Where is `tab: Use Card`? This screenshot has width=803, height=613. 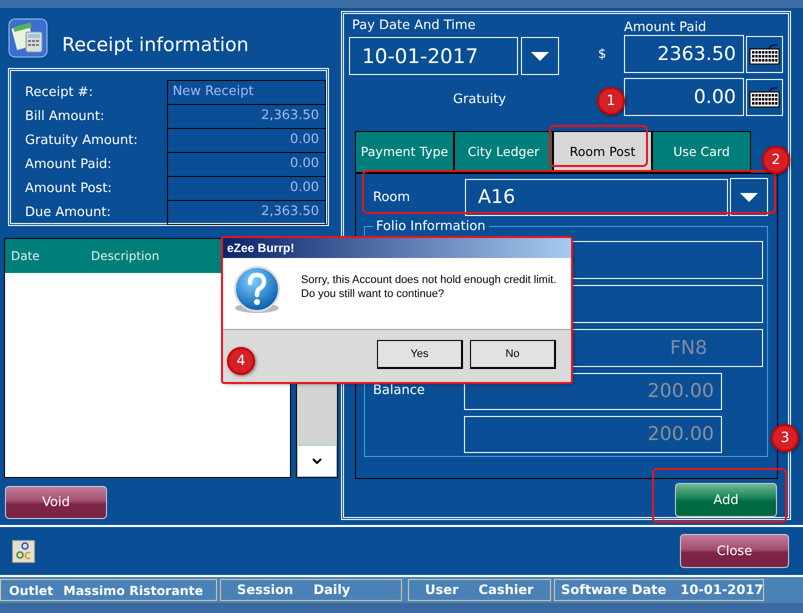
tab: Use Card is located at coordinates (701, 152).